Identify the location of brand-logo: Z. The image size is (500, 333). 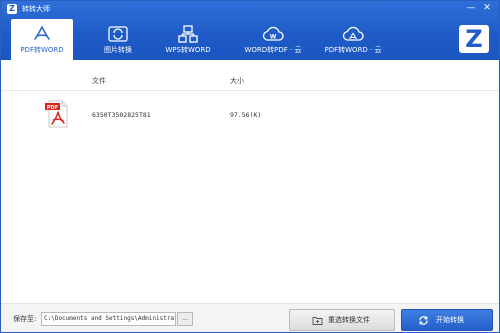
(474, 39).